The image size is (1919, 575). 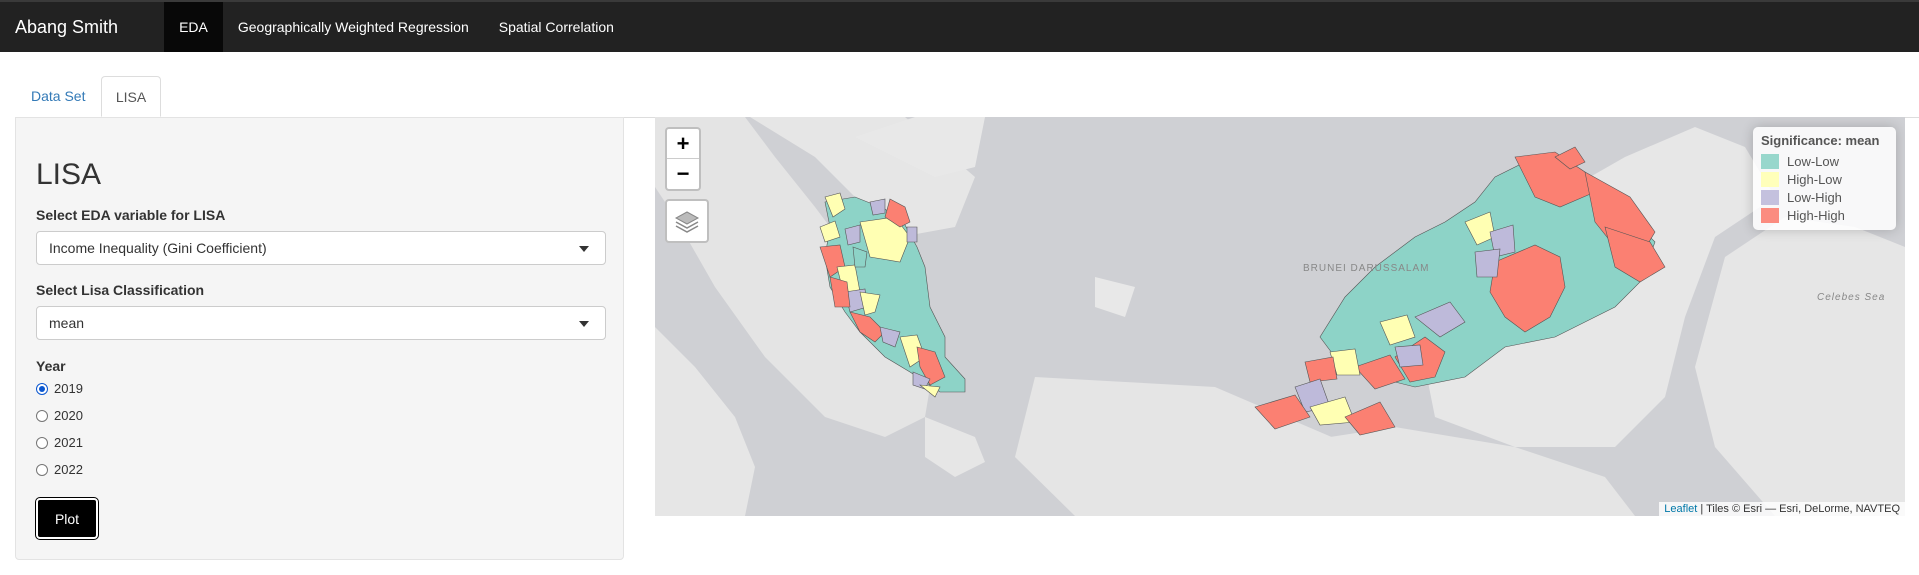 I want to click on year-option-2019: 2019, so click(x=59, y=388).